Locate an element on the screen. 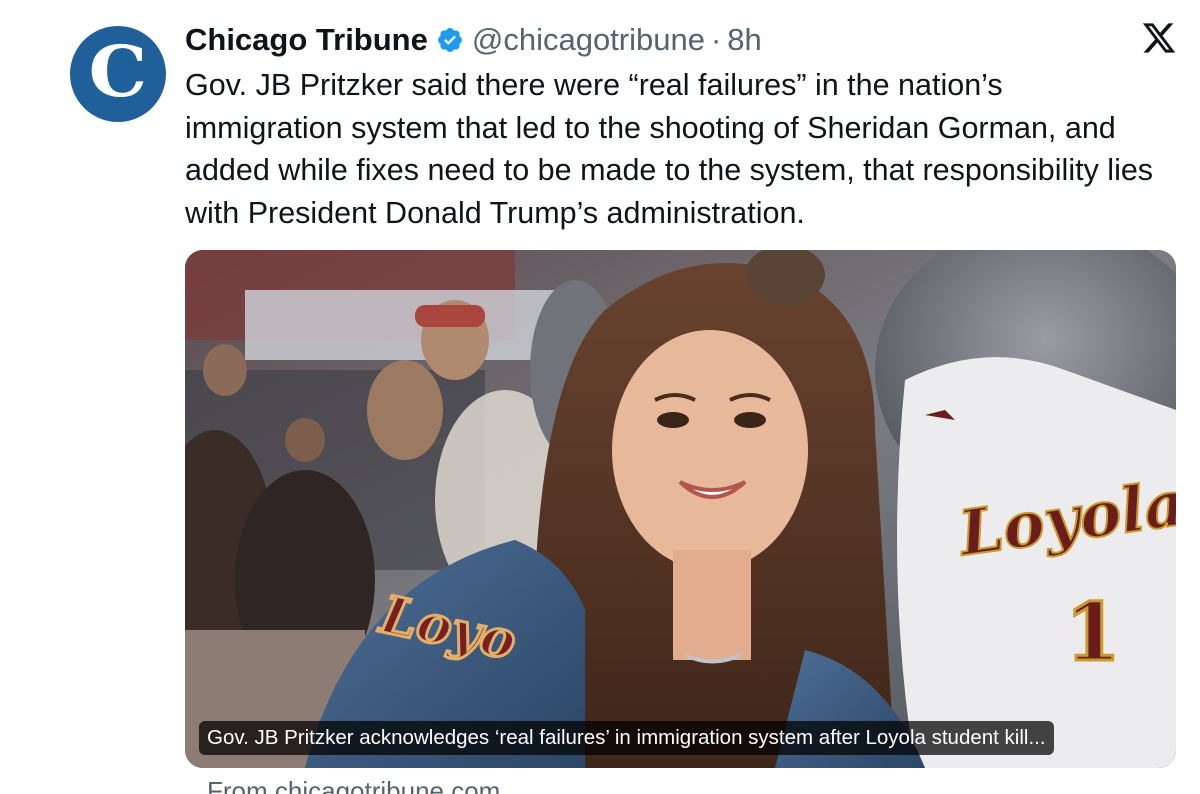  jersey-number: 1 is located at coordinates (1093, 632).